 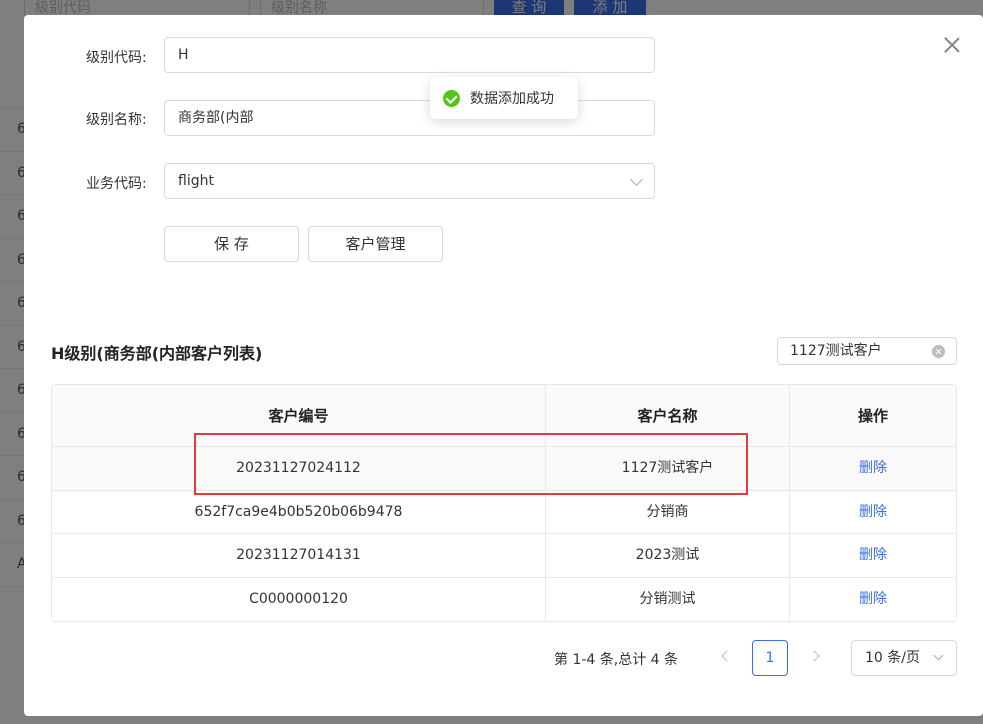 What do you see at coordinates (116, 58) in the screenshot?
I see `level-code-label: 级别代码:` at bounding box center [116, 58].